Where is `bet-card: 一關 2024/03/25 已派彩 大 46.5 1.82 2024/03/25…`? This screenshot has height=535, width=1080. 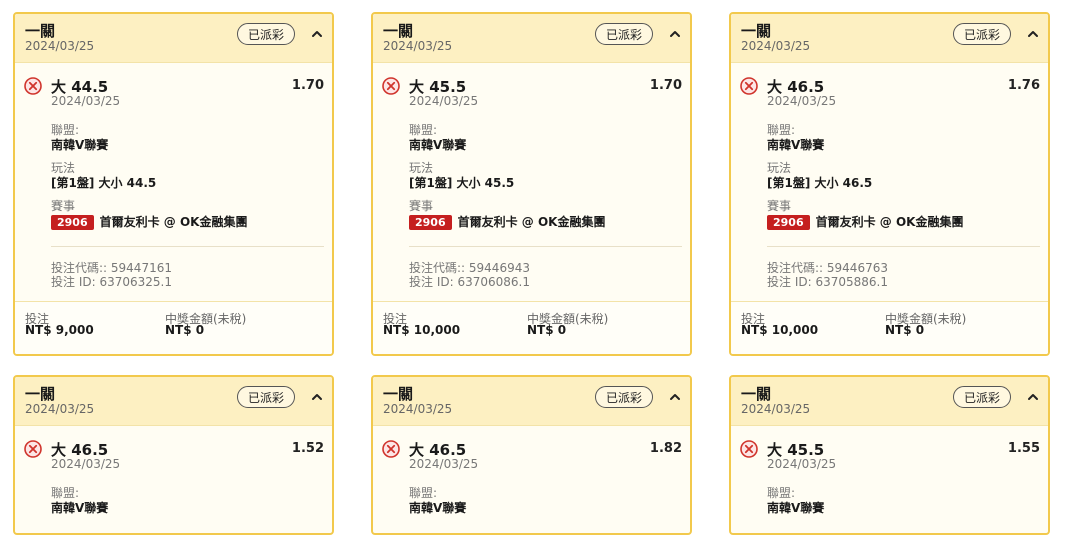 bet-card: 一關 2024/03/25 已派彩 大 46.5 1.82 2024/03/25… is located at coordinates (531, 455).